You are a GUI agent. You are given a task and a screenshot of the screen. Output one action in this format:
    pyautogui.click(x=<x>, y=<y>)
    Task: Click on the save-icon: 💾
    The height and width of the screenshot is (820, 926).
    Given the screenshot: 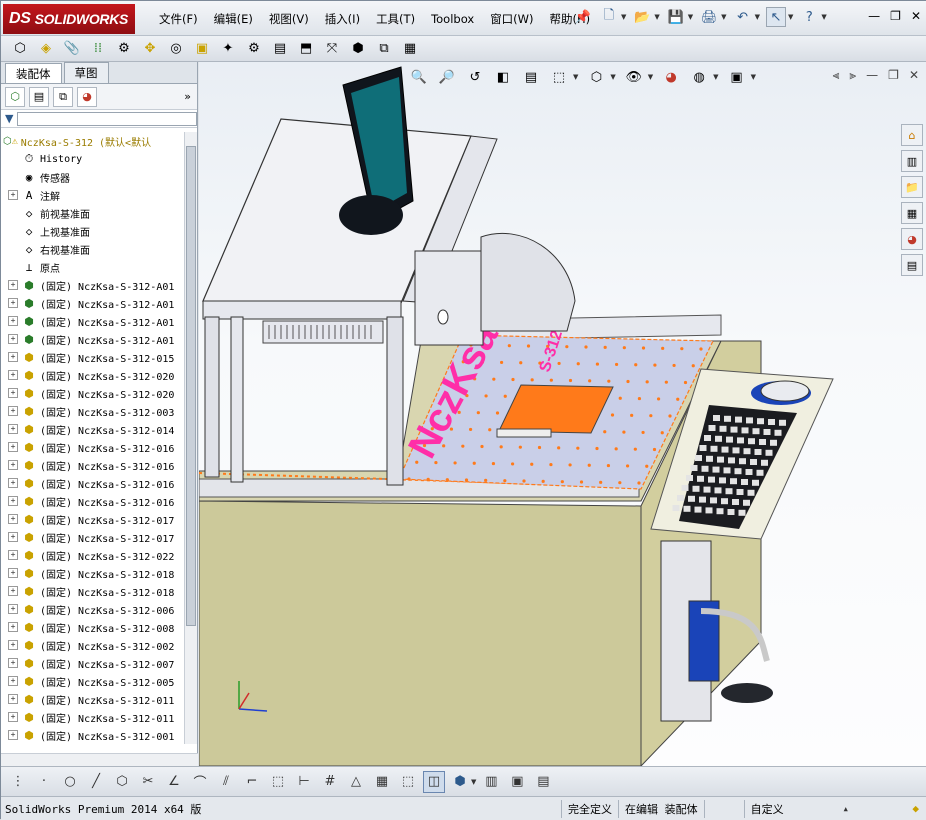 What is the action you would take?
    pyautogui.click(x=676, y=17)
    